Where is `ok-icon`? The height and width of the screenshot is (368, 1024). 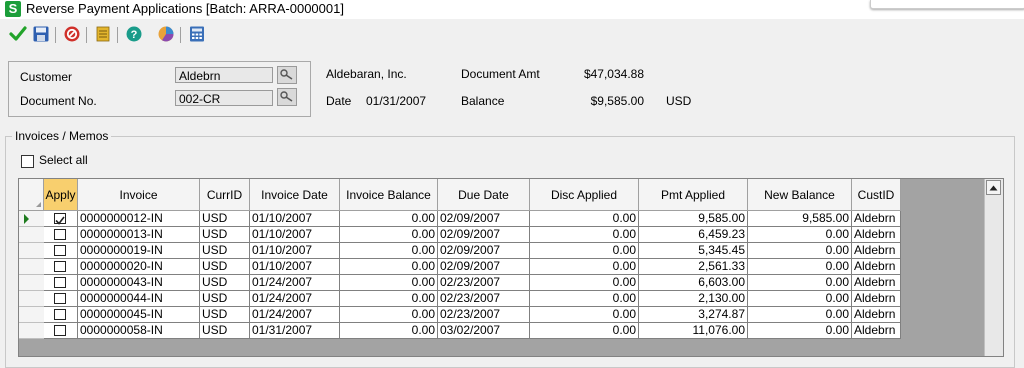 ok-icon is located at coordinates (18, 34).